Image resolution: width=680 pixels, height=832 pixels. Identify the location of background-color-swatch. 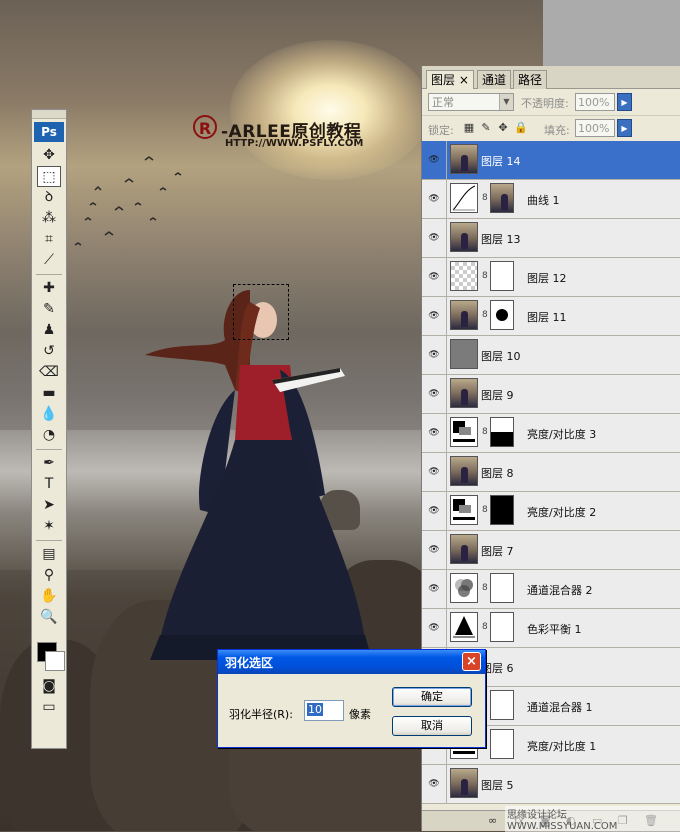
(55, 661).